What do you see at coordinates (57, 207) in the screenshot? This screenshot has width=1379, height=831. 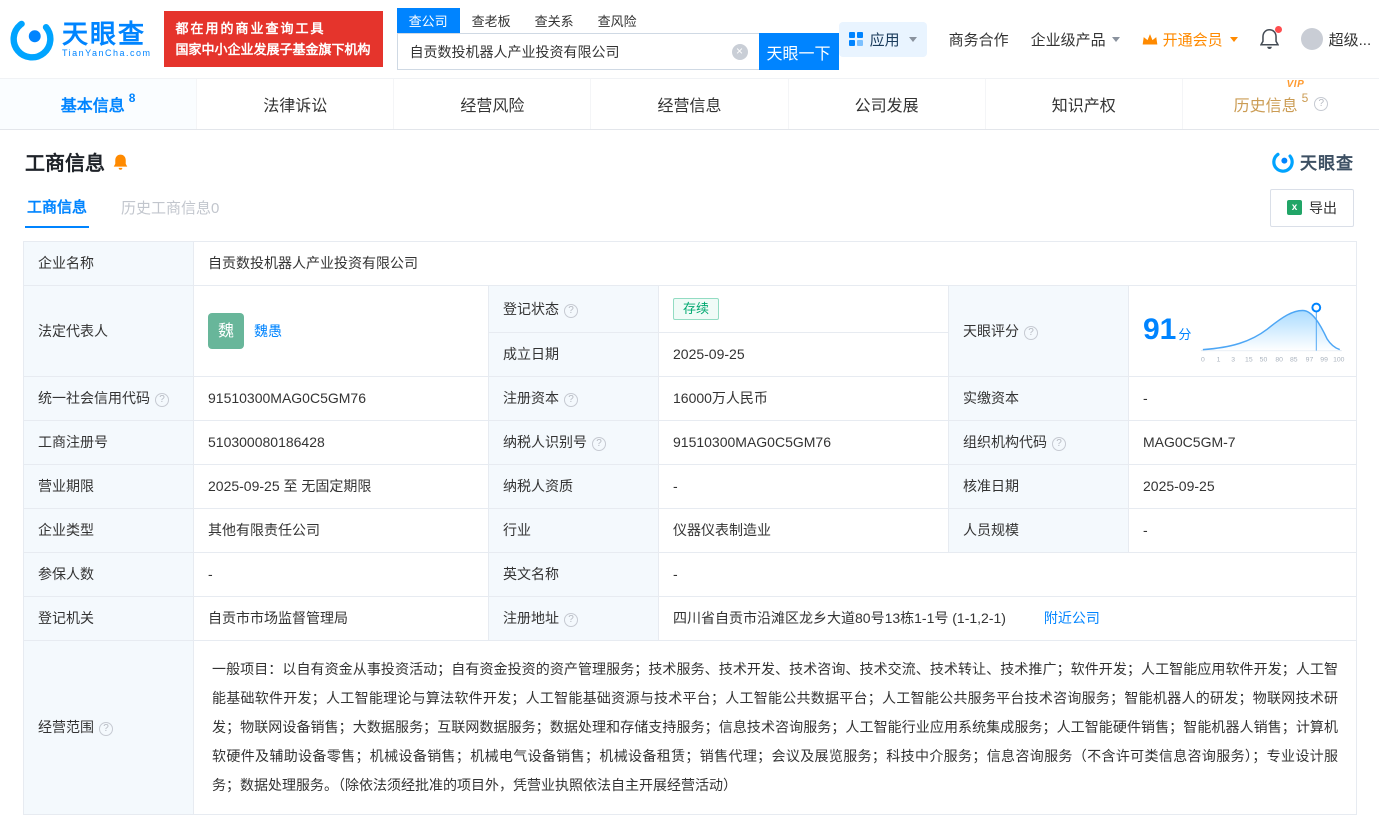 I see `subtab-business-info: 工商信息` at bounding box center [57, 207].